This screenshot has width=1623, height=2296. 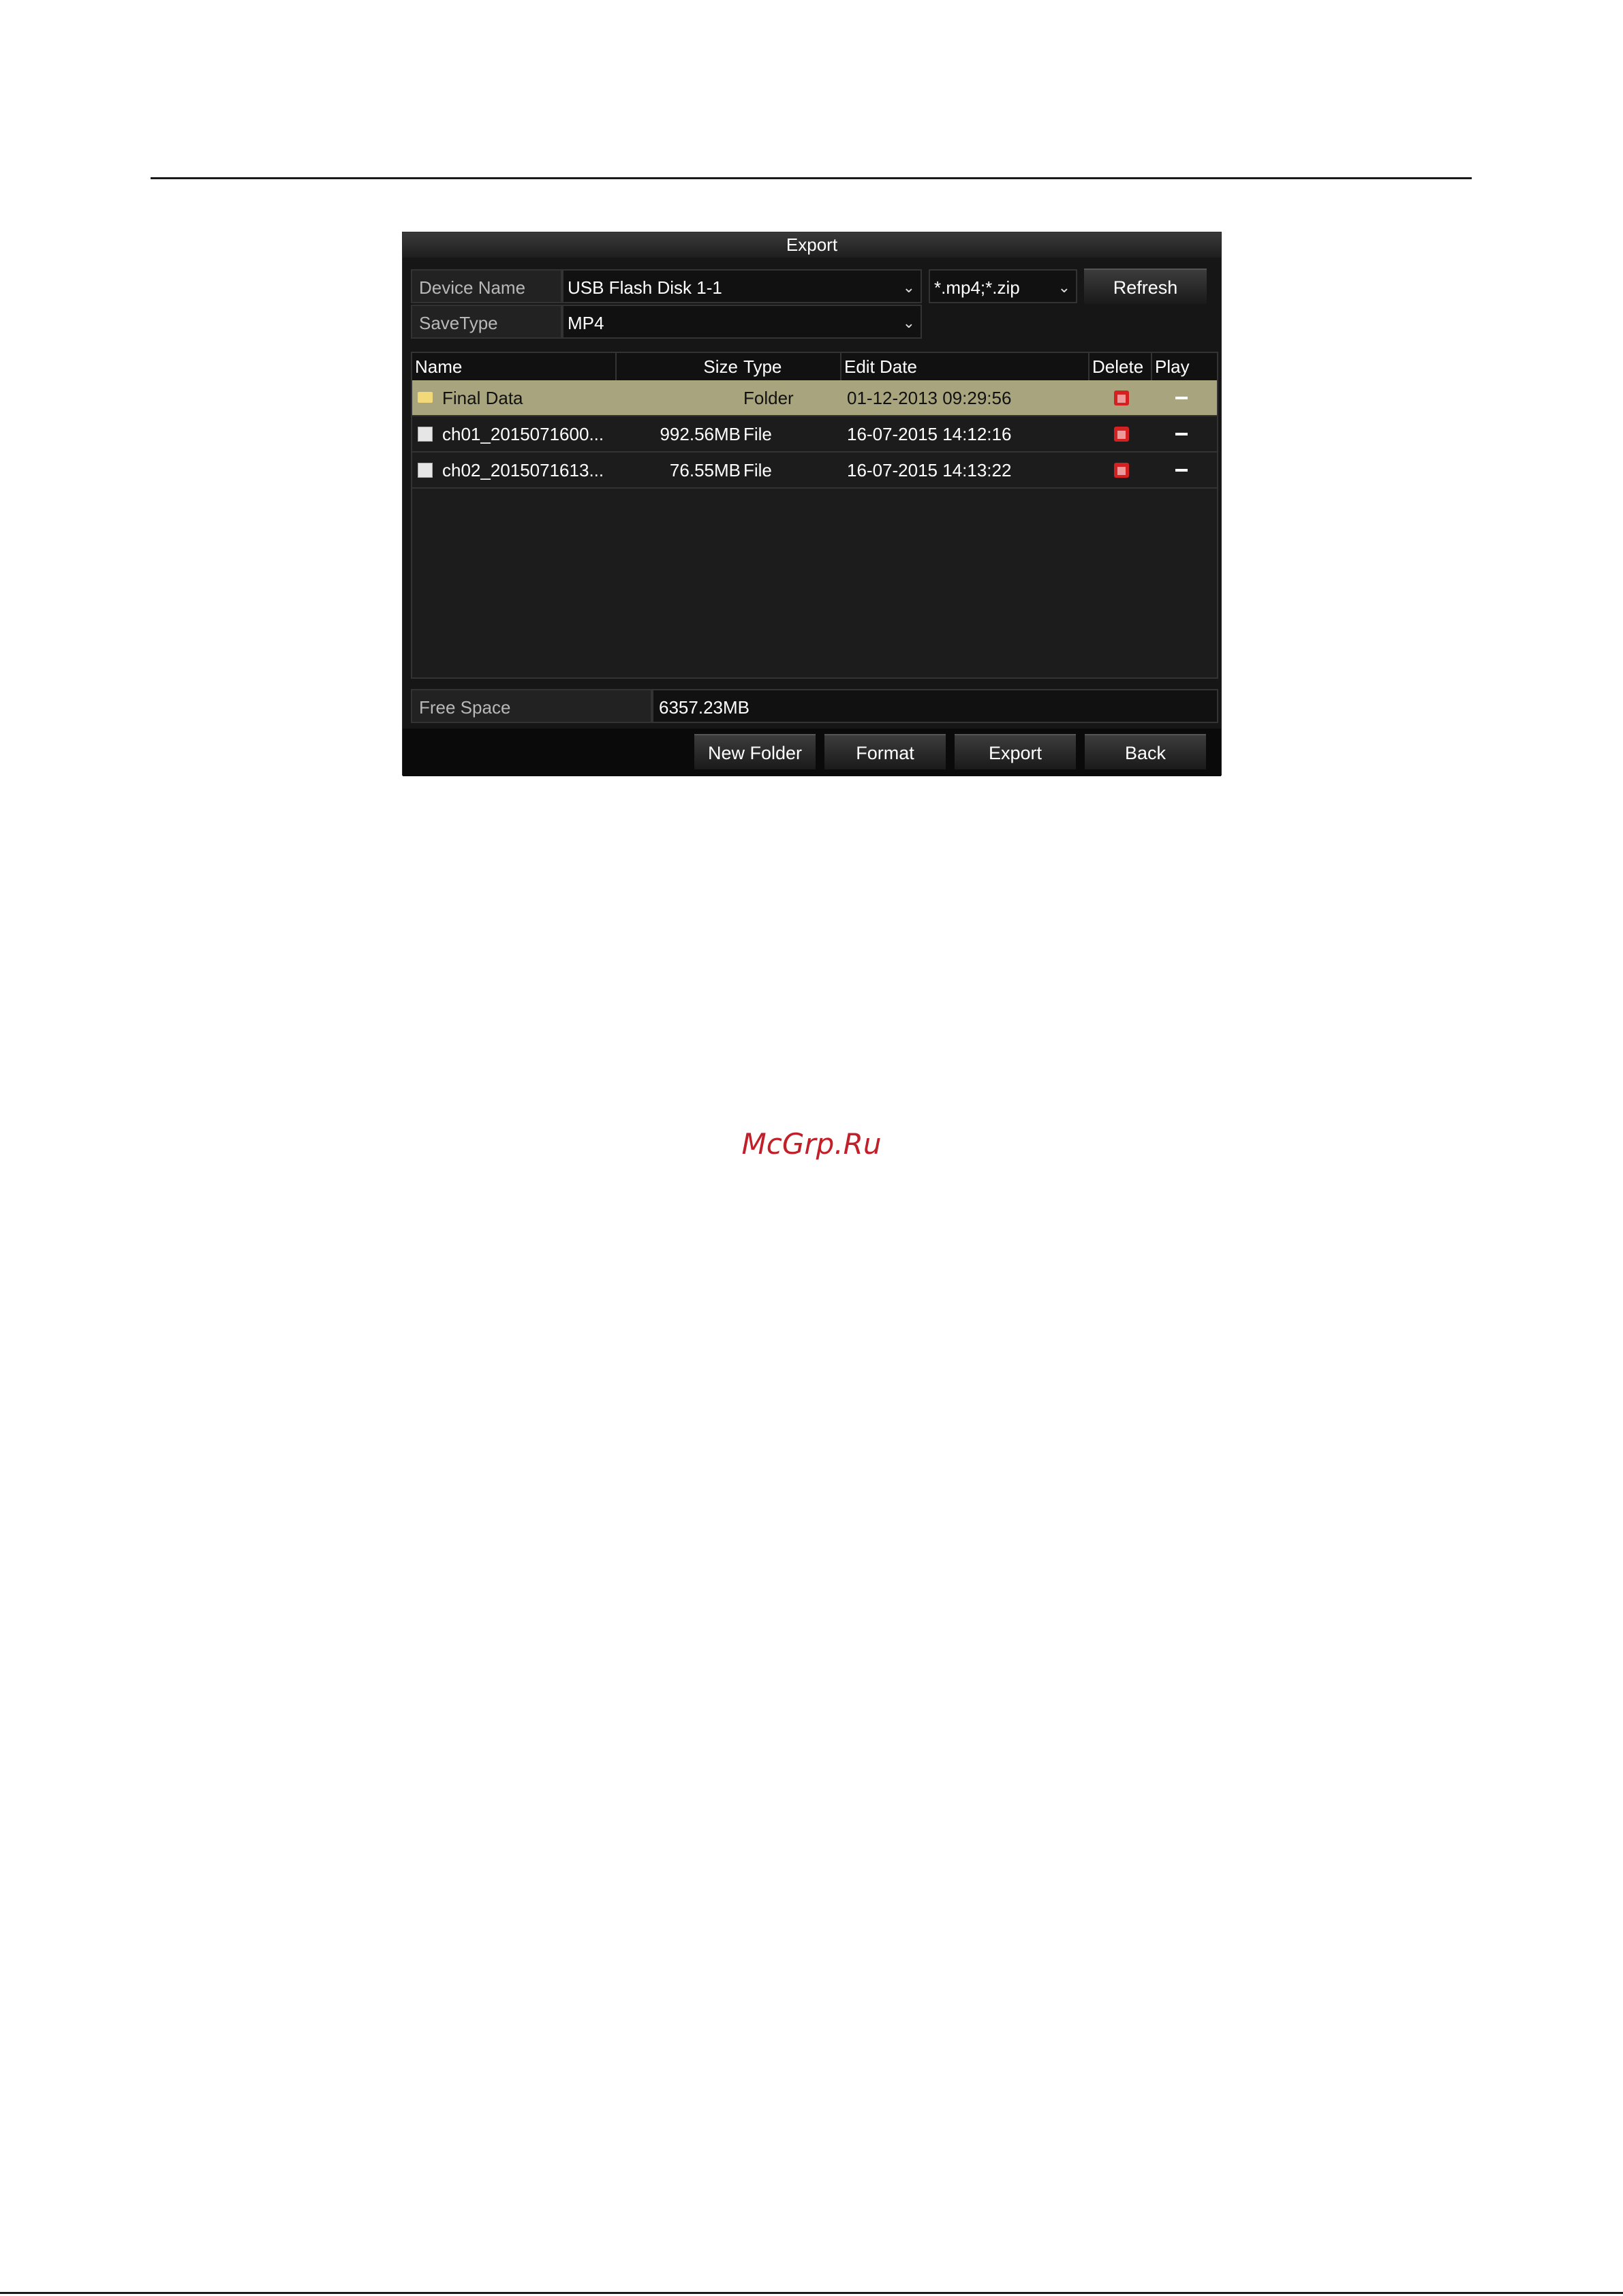 What do you see at coordinates (700, 434) in the screenshot?
I see `row-size: 992.56MB` at bounding box center [700, 434].